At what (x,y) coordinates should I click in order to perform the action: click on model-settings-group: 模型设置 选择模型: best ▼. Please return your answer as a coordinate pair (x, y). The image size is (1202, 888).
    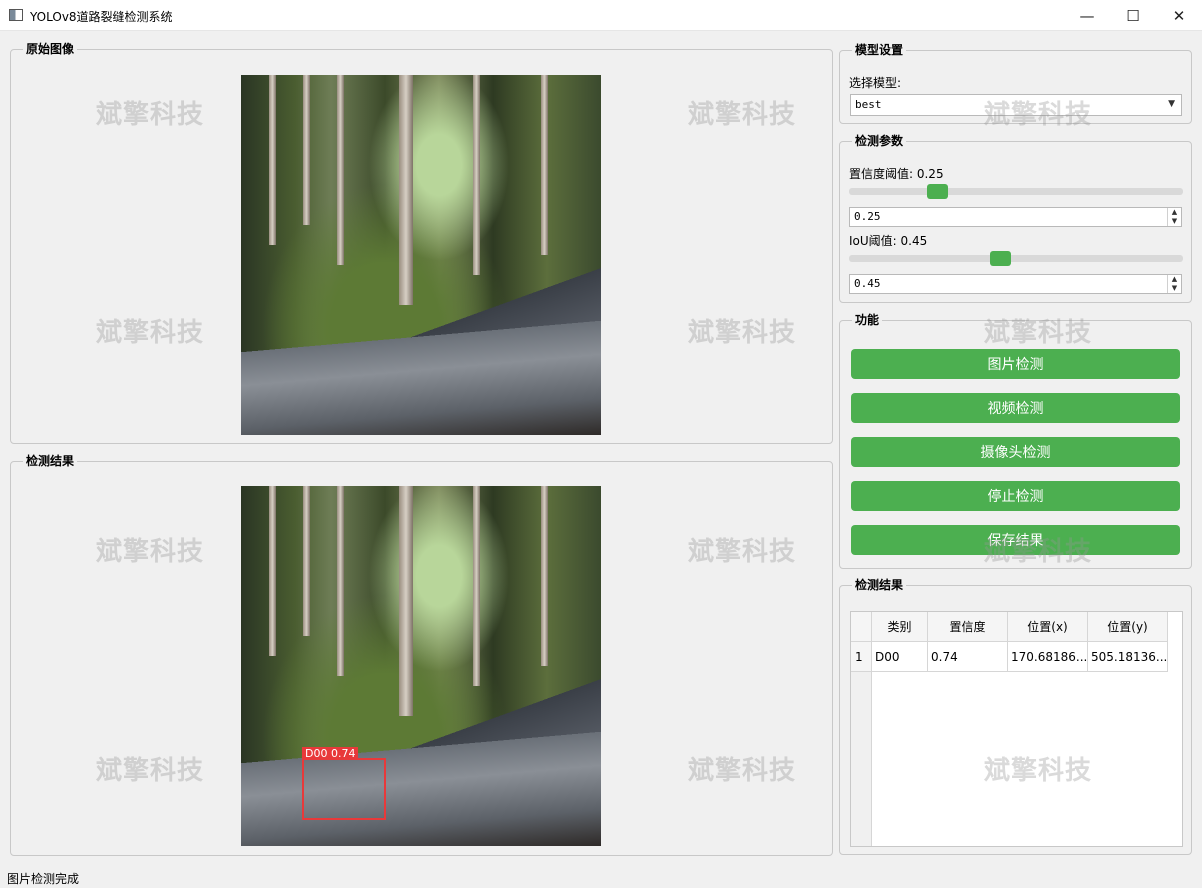
    Looking at the image, I should click on (1015, 83).